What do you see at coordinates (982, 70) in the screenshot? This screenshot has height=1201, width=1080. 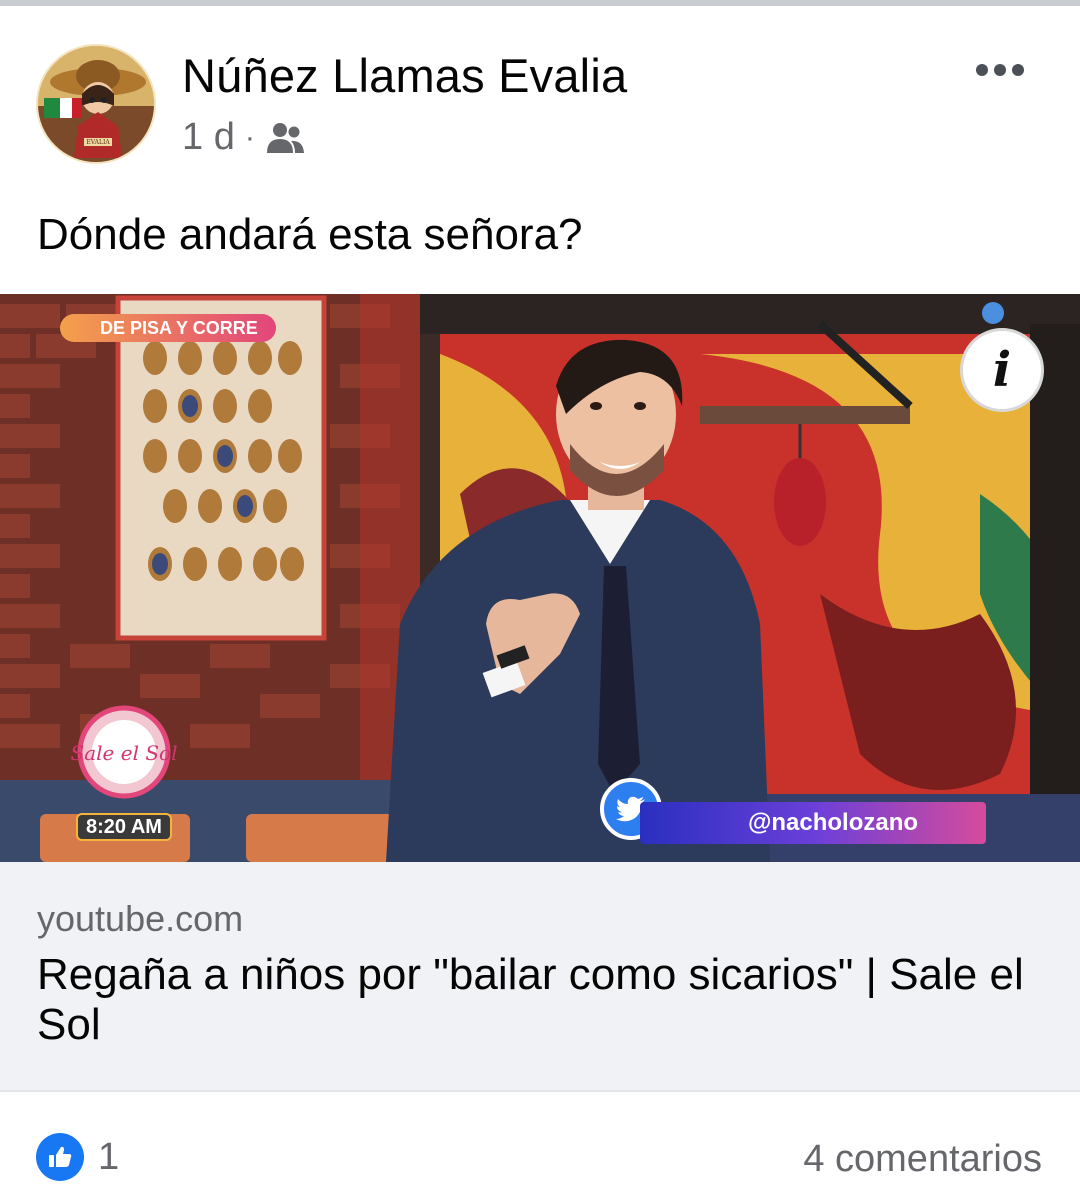 I see `more-horizontal-icon` at bounding box center [982, 70].